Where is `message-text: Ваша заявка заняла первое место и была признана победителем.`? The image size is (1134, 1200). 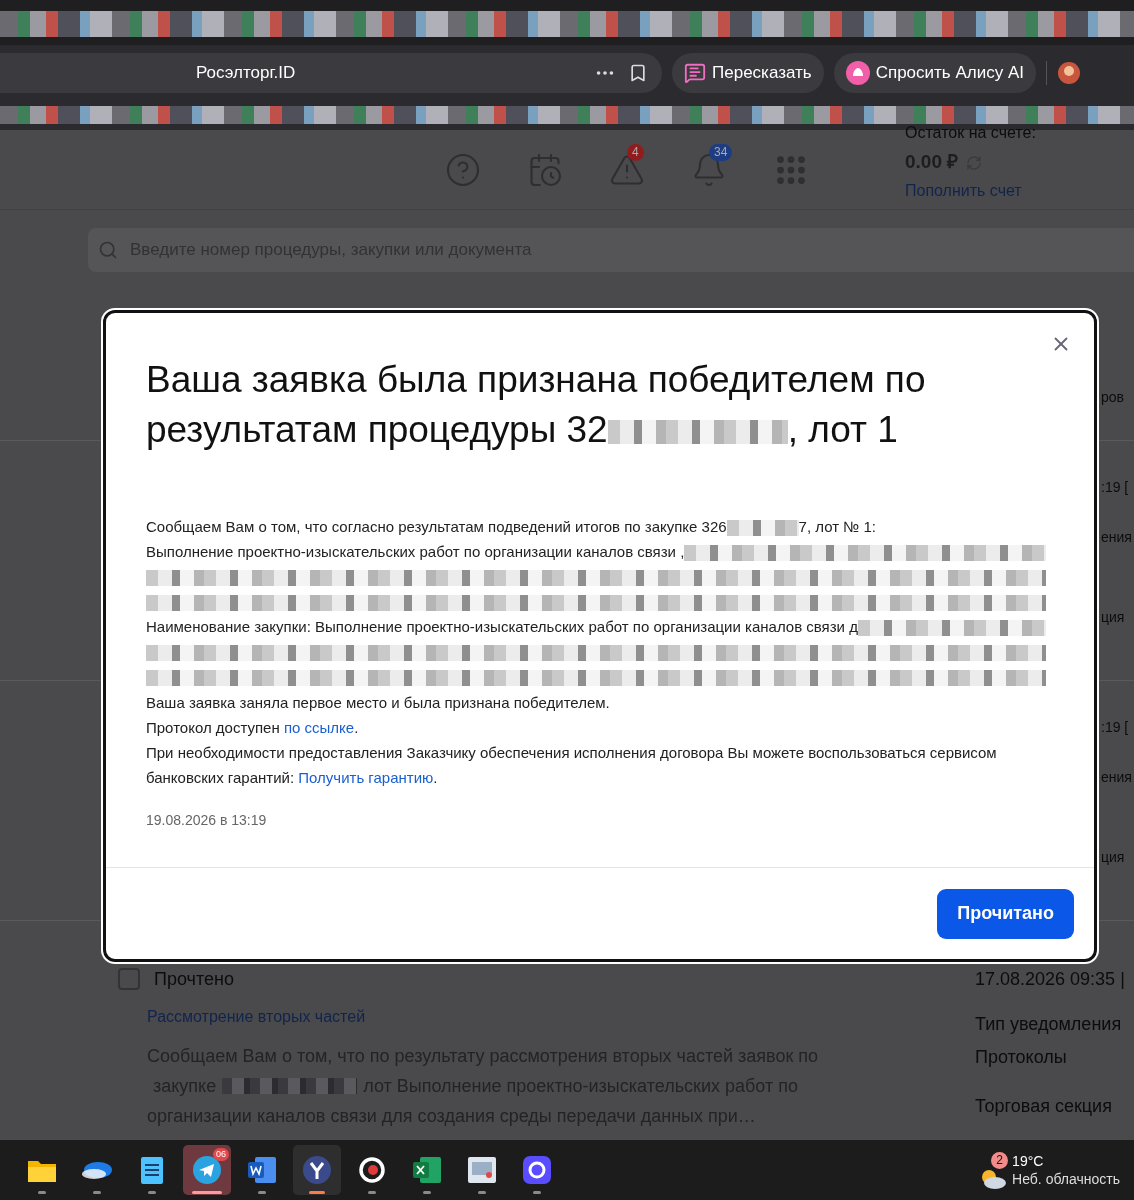
message-text: Ваша заявка заняла первое место и была признана победителем. is located at coordinates (378, 703).